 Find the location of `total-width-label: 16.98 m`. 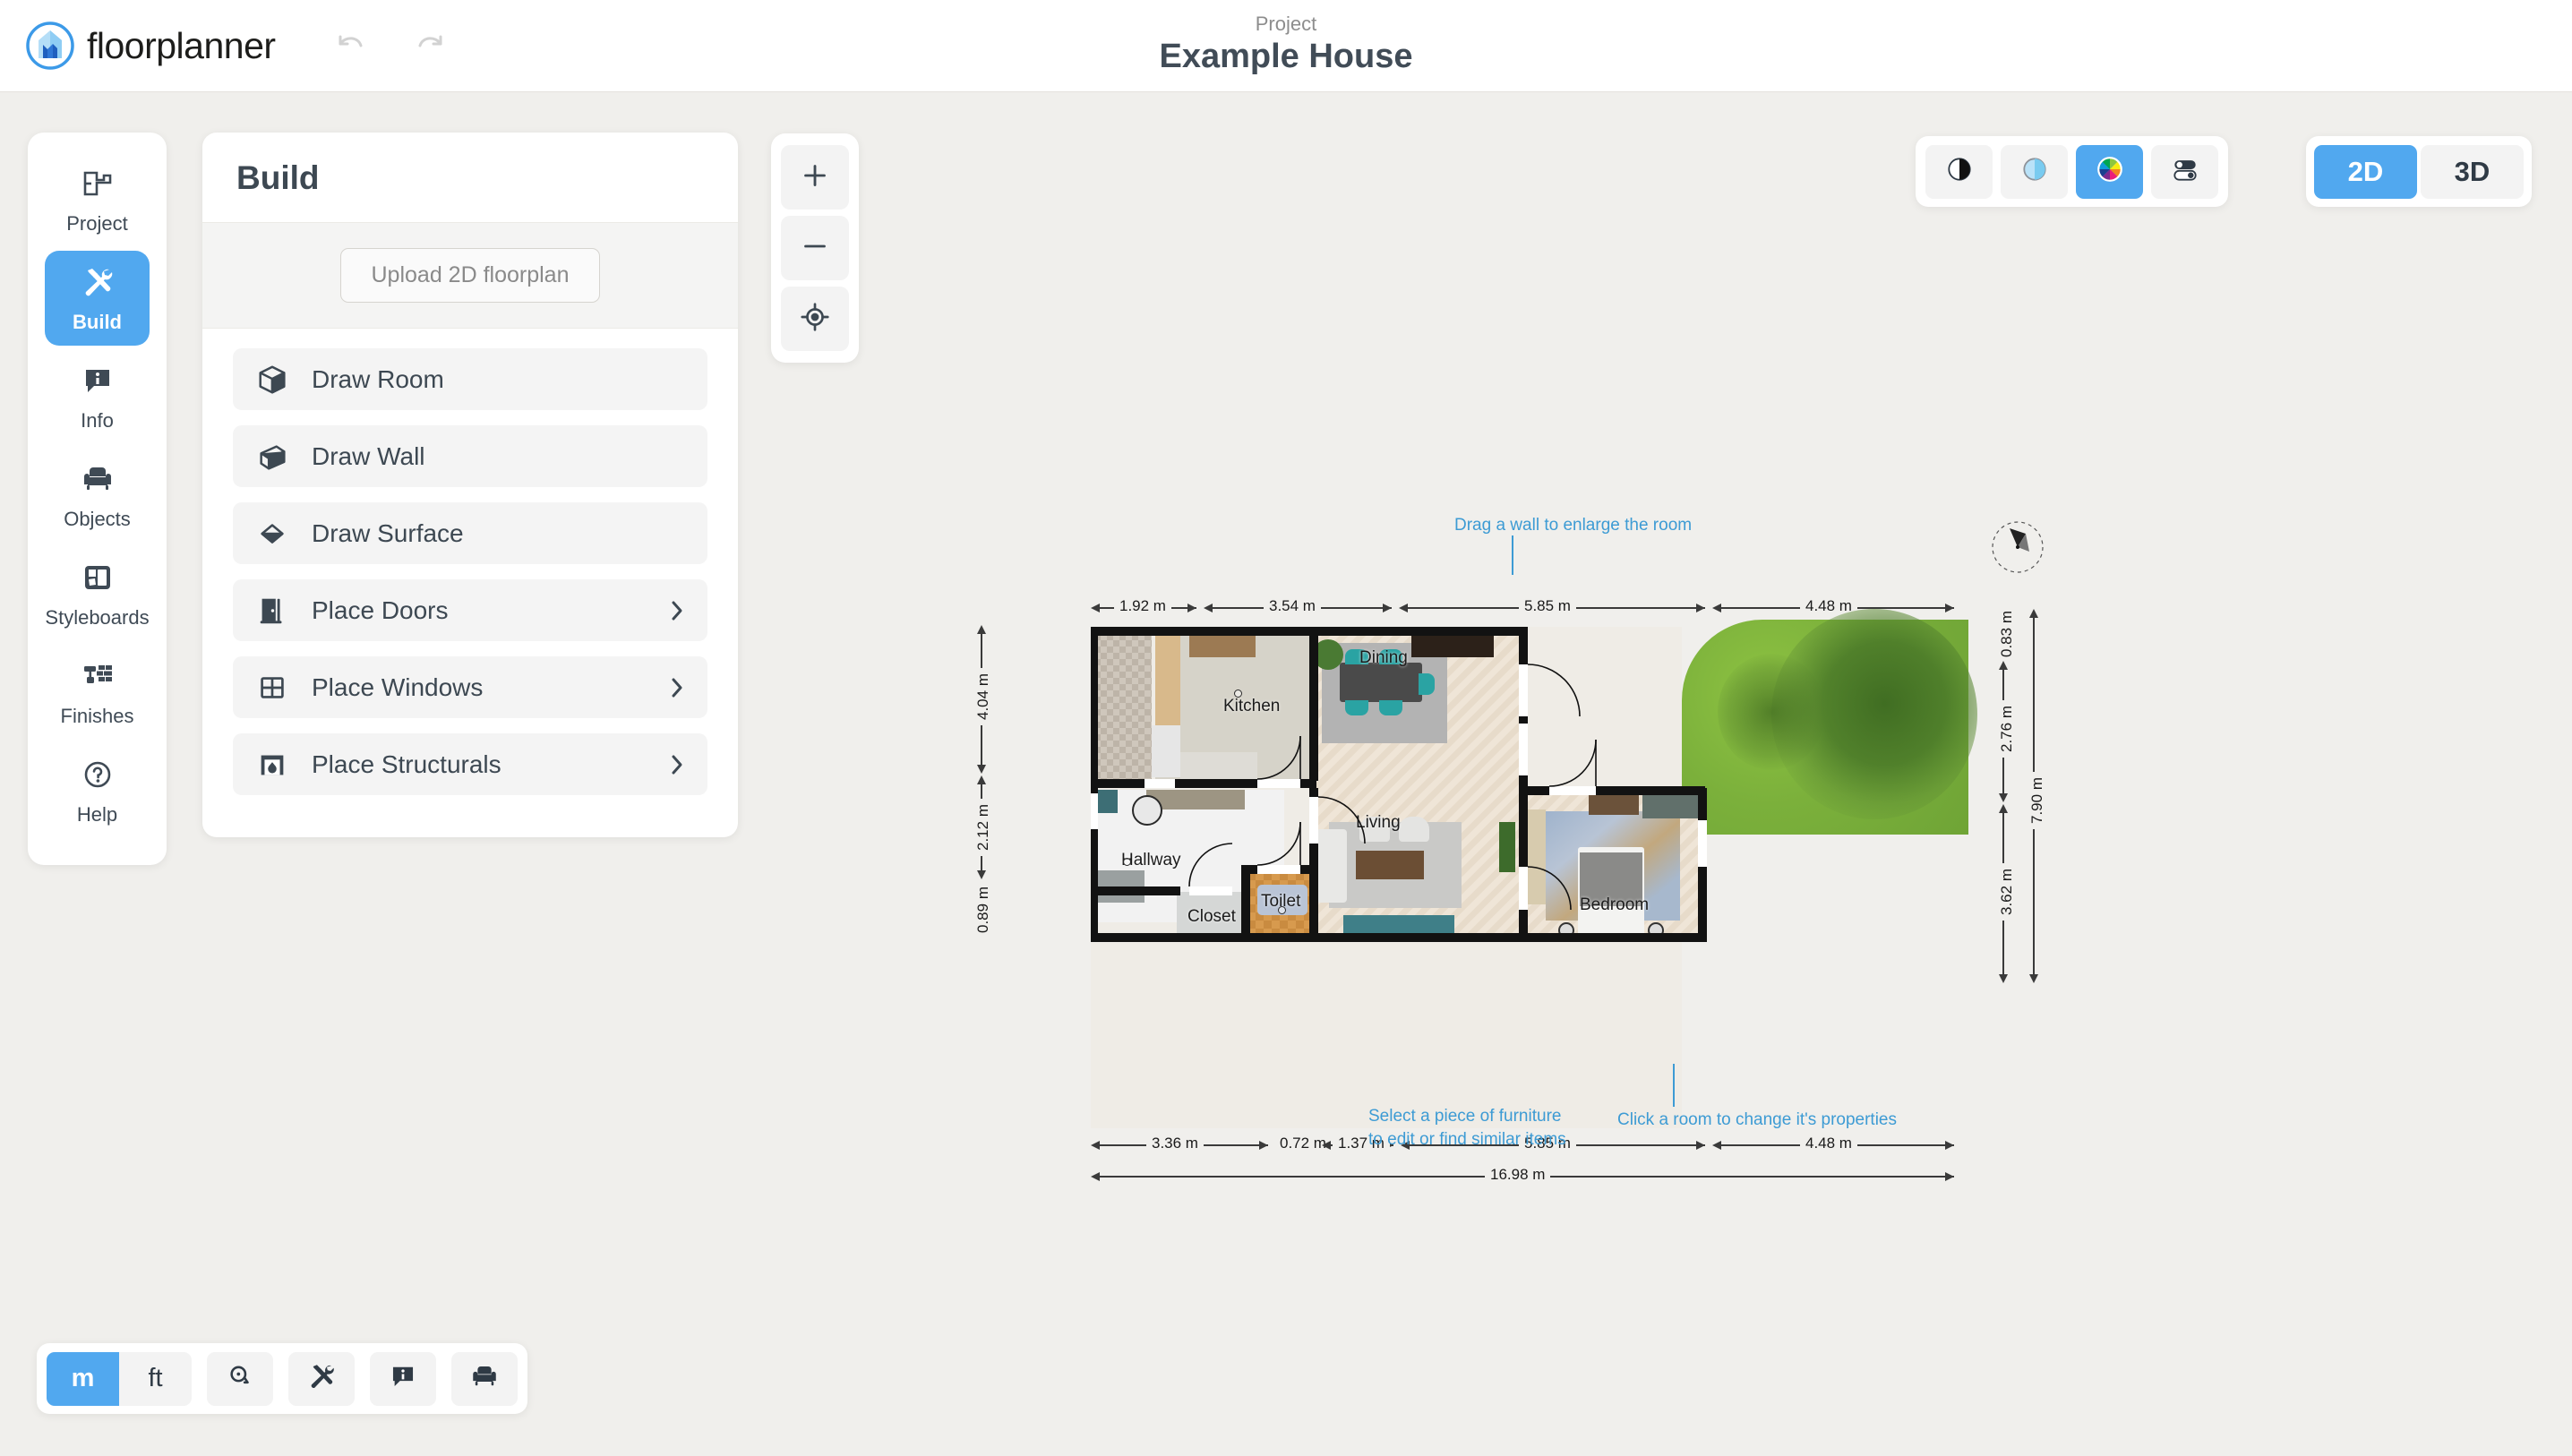

total-width-label: 16.98 m is located at coordinates (1518, 1175).